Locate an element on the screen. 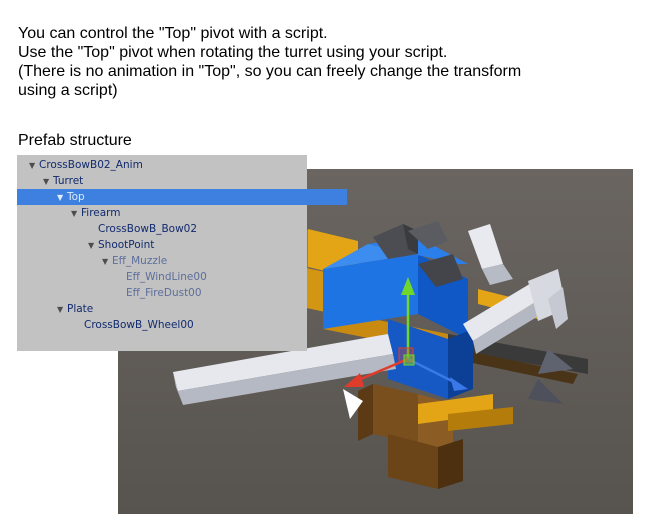 The width and height of the screenshot is (646, 528). tree-item-label: ShootPoint is located at coordinates (126, 245).